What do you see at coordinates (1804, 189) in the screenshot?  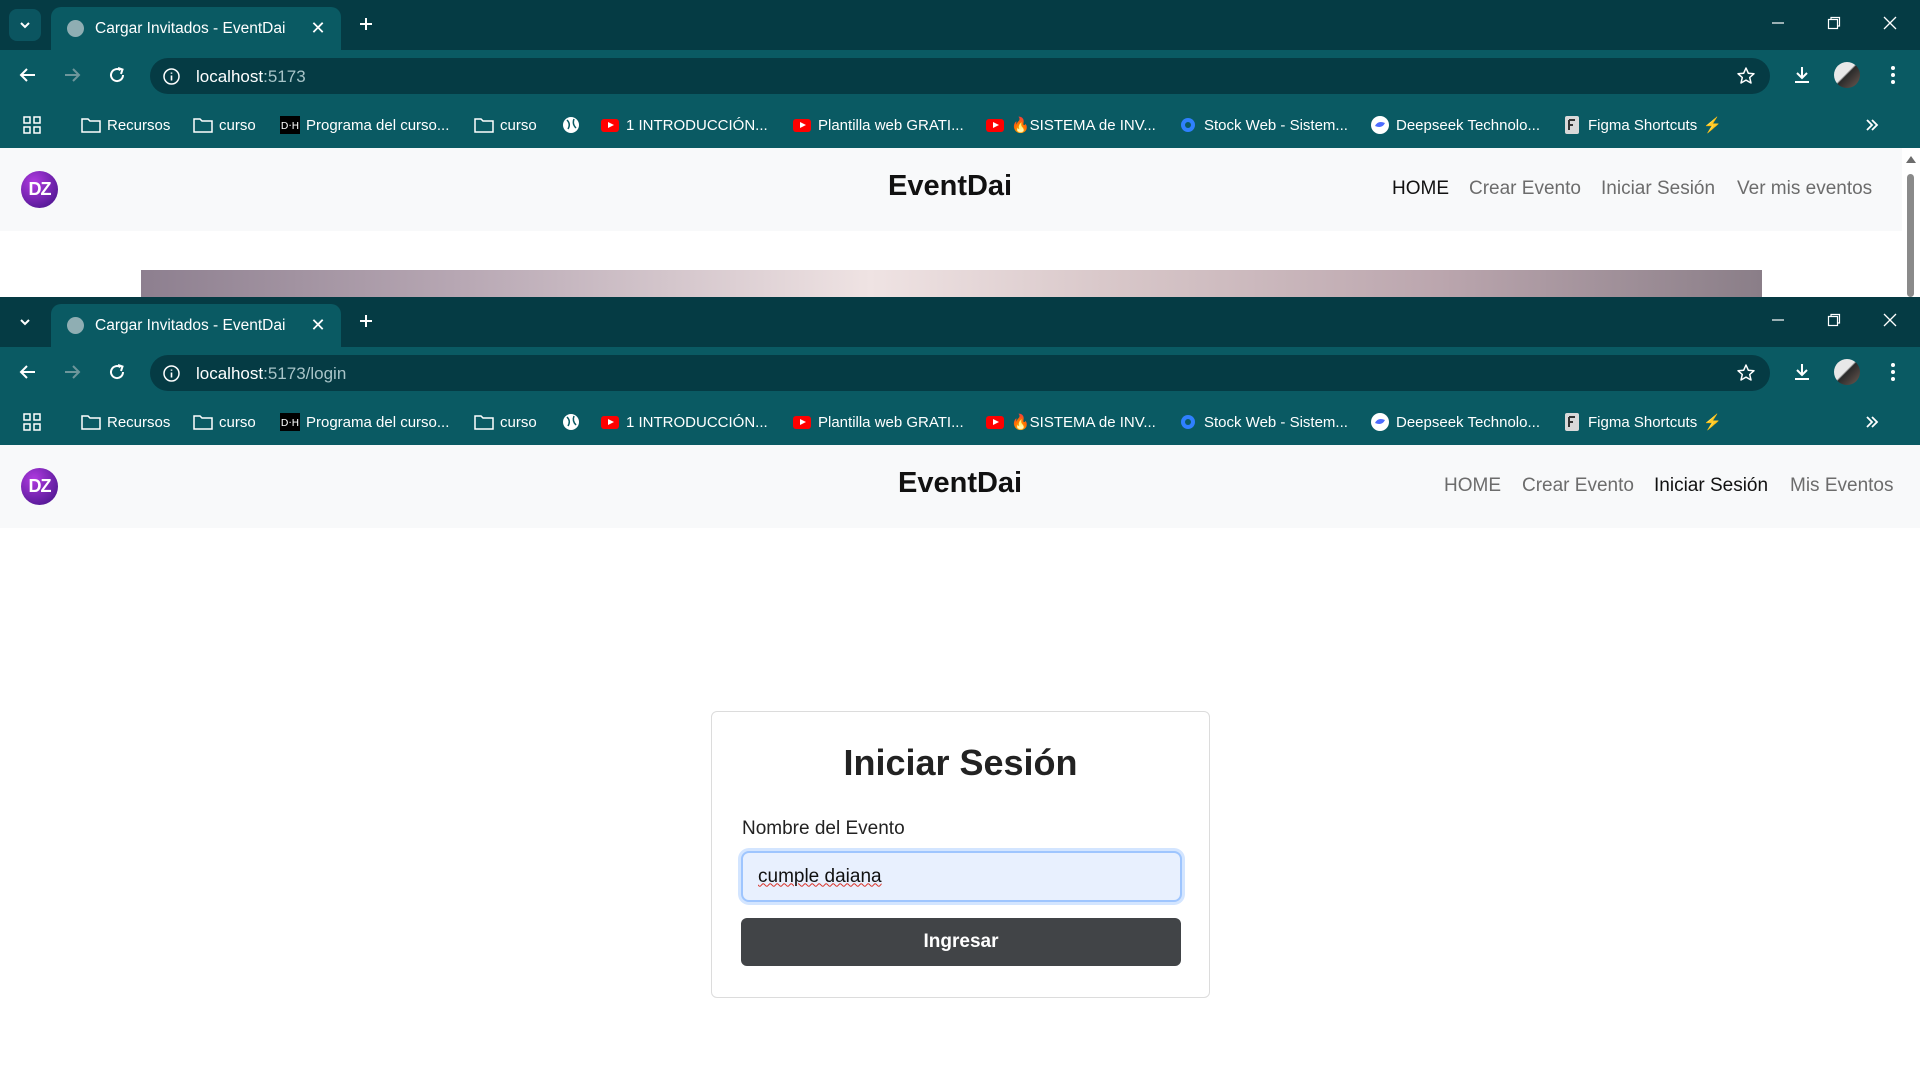 I see `nav-ver-mis-eventos: Ver mis eventos` at bounding box center [1804, 189].